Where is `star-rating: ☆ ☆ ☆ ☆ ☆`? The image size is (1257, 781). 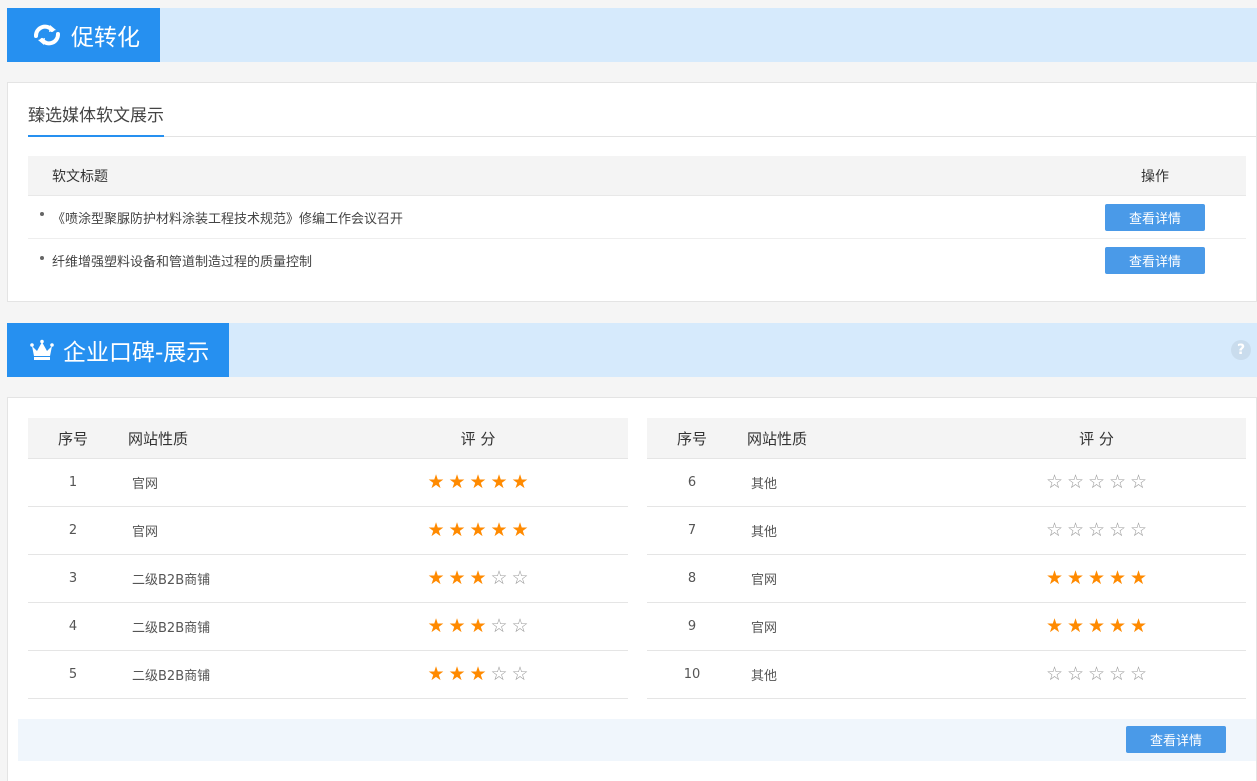 star-rating: ☆ ☆ ☆ ☆ ☆ is located at coordinates (1106, 482).